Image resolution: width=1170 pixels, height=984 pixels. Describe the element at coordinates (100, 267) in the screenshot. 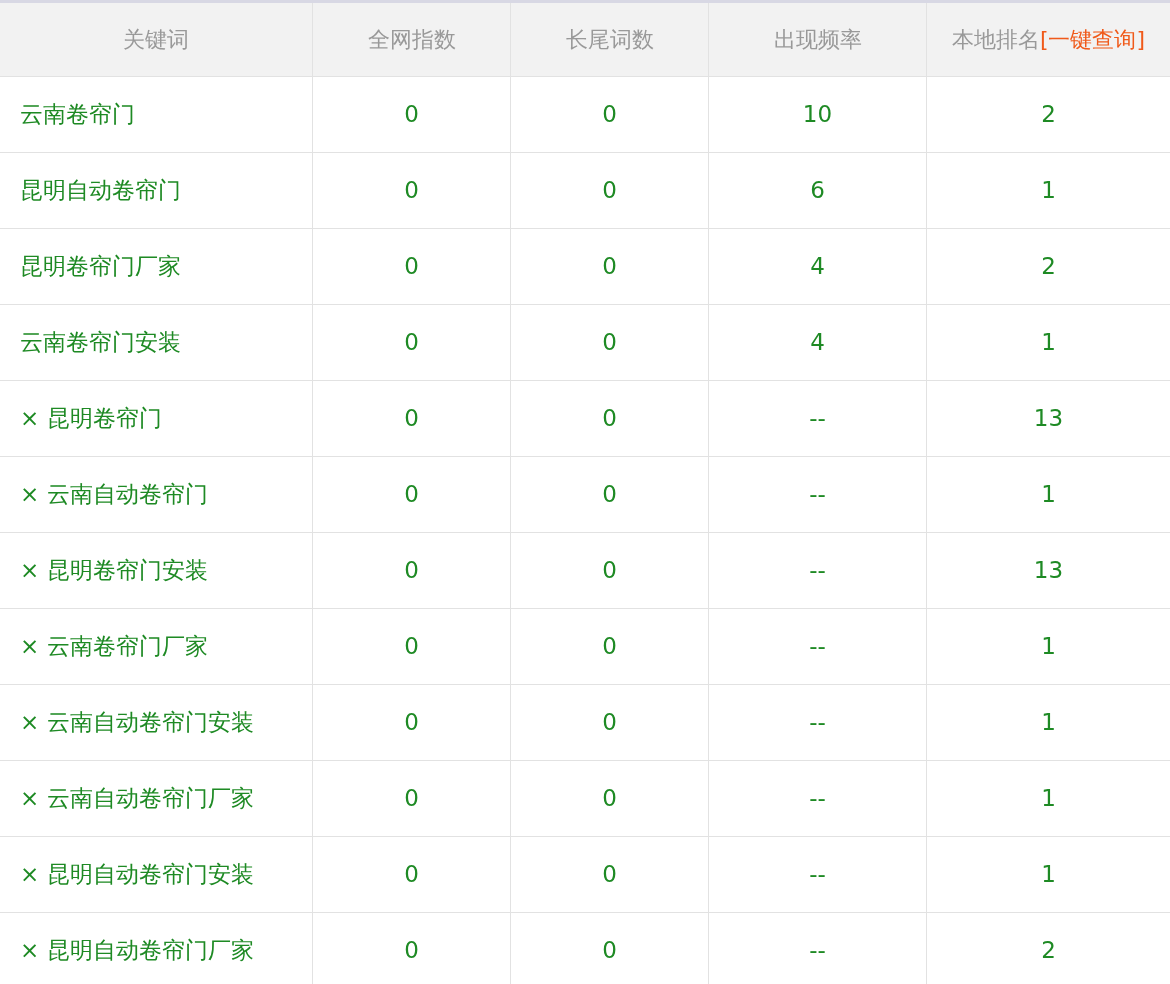

I see `keyword-cell-text: 昆明卷帘门厂家` at that location.